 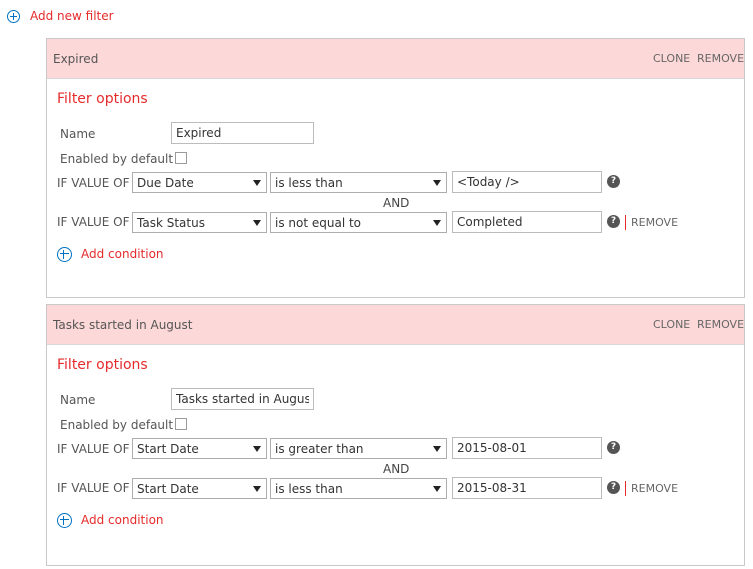 I want to click on filter-header: Expired CLONE REMOVE, so click(x=395, y=59).